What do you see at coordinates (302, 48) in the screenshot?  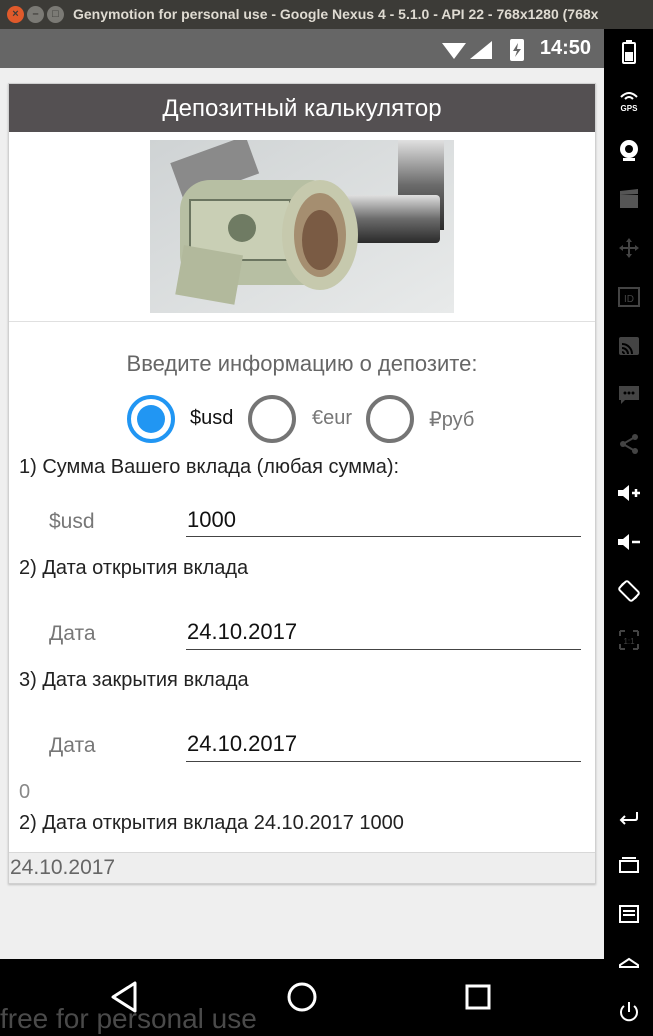 I see `android-status-bar: 14:50` at bounding box center [302, 48].